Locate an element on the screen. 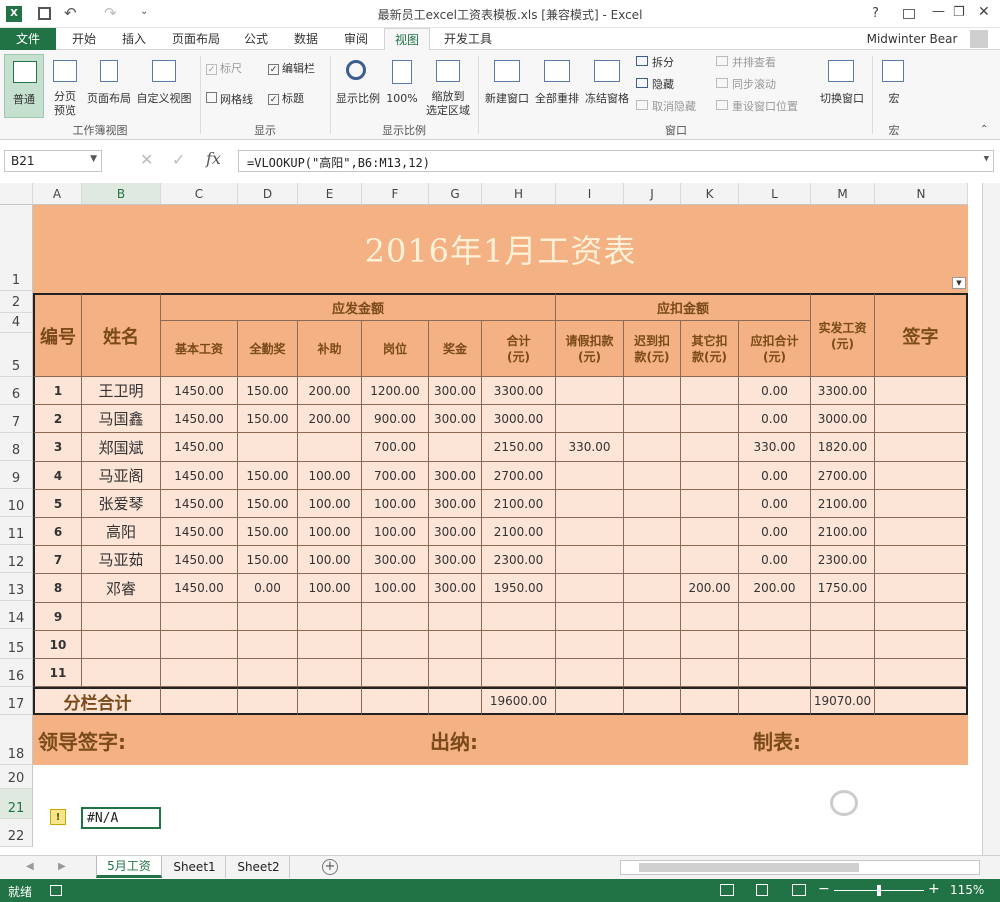 The image size is (1000, 902). row-header-17: 17 is located at coordinates (16, 701).